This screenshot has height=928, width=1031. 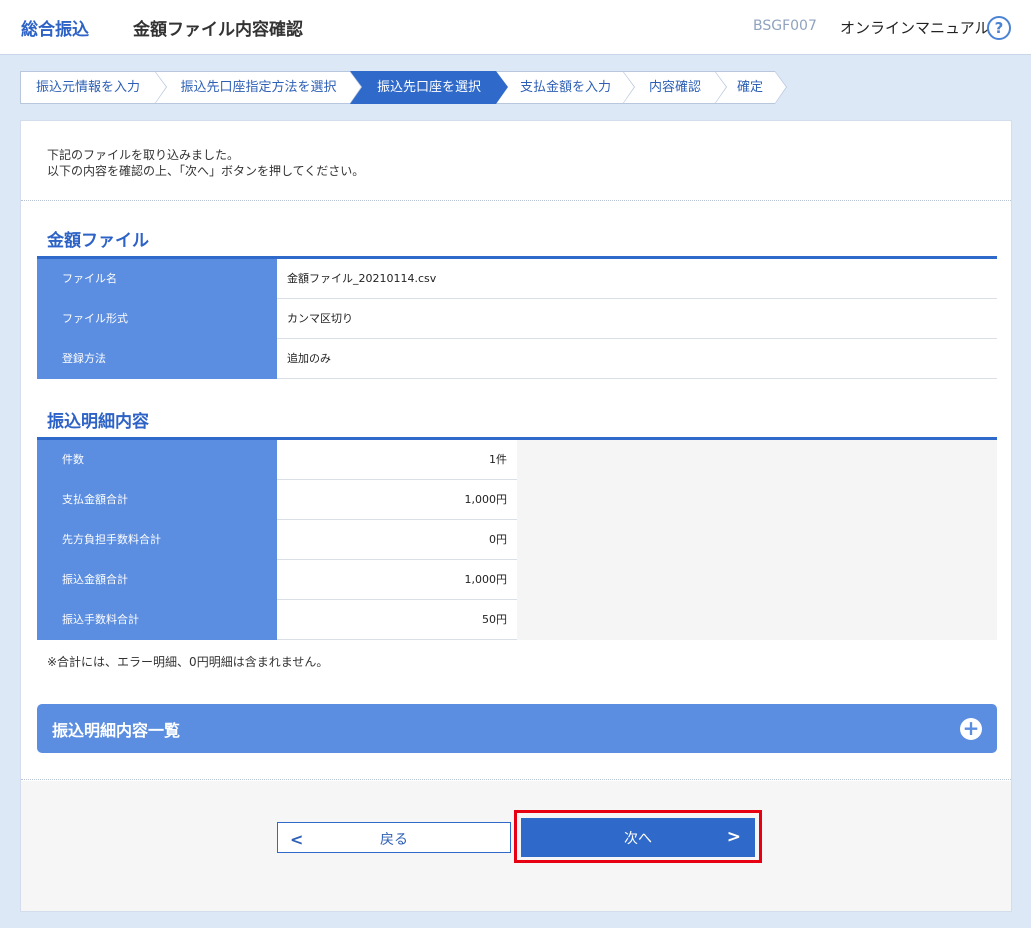 I want to click on plus-icon: +, so click(x=971, y=729).